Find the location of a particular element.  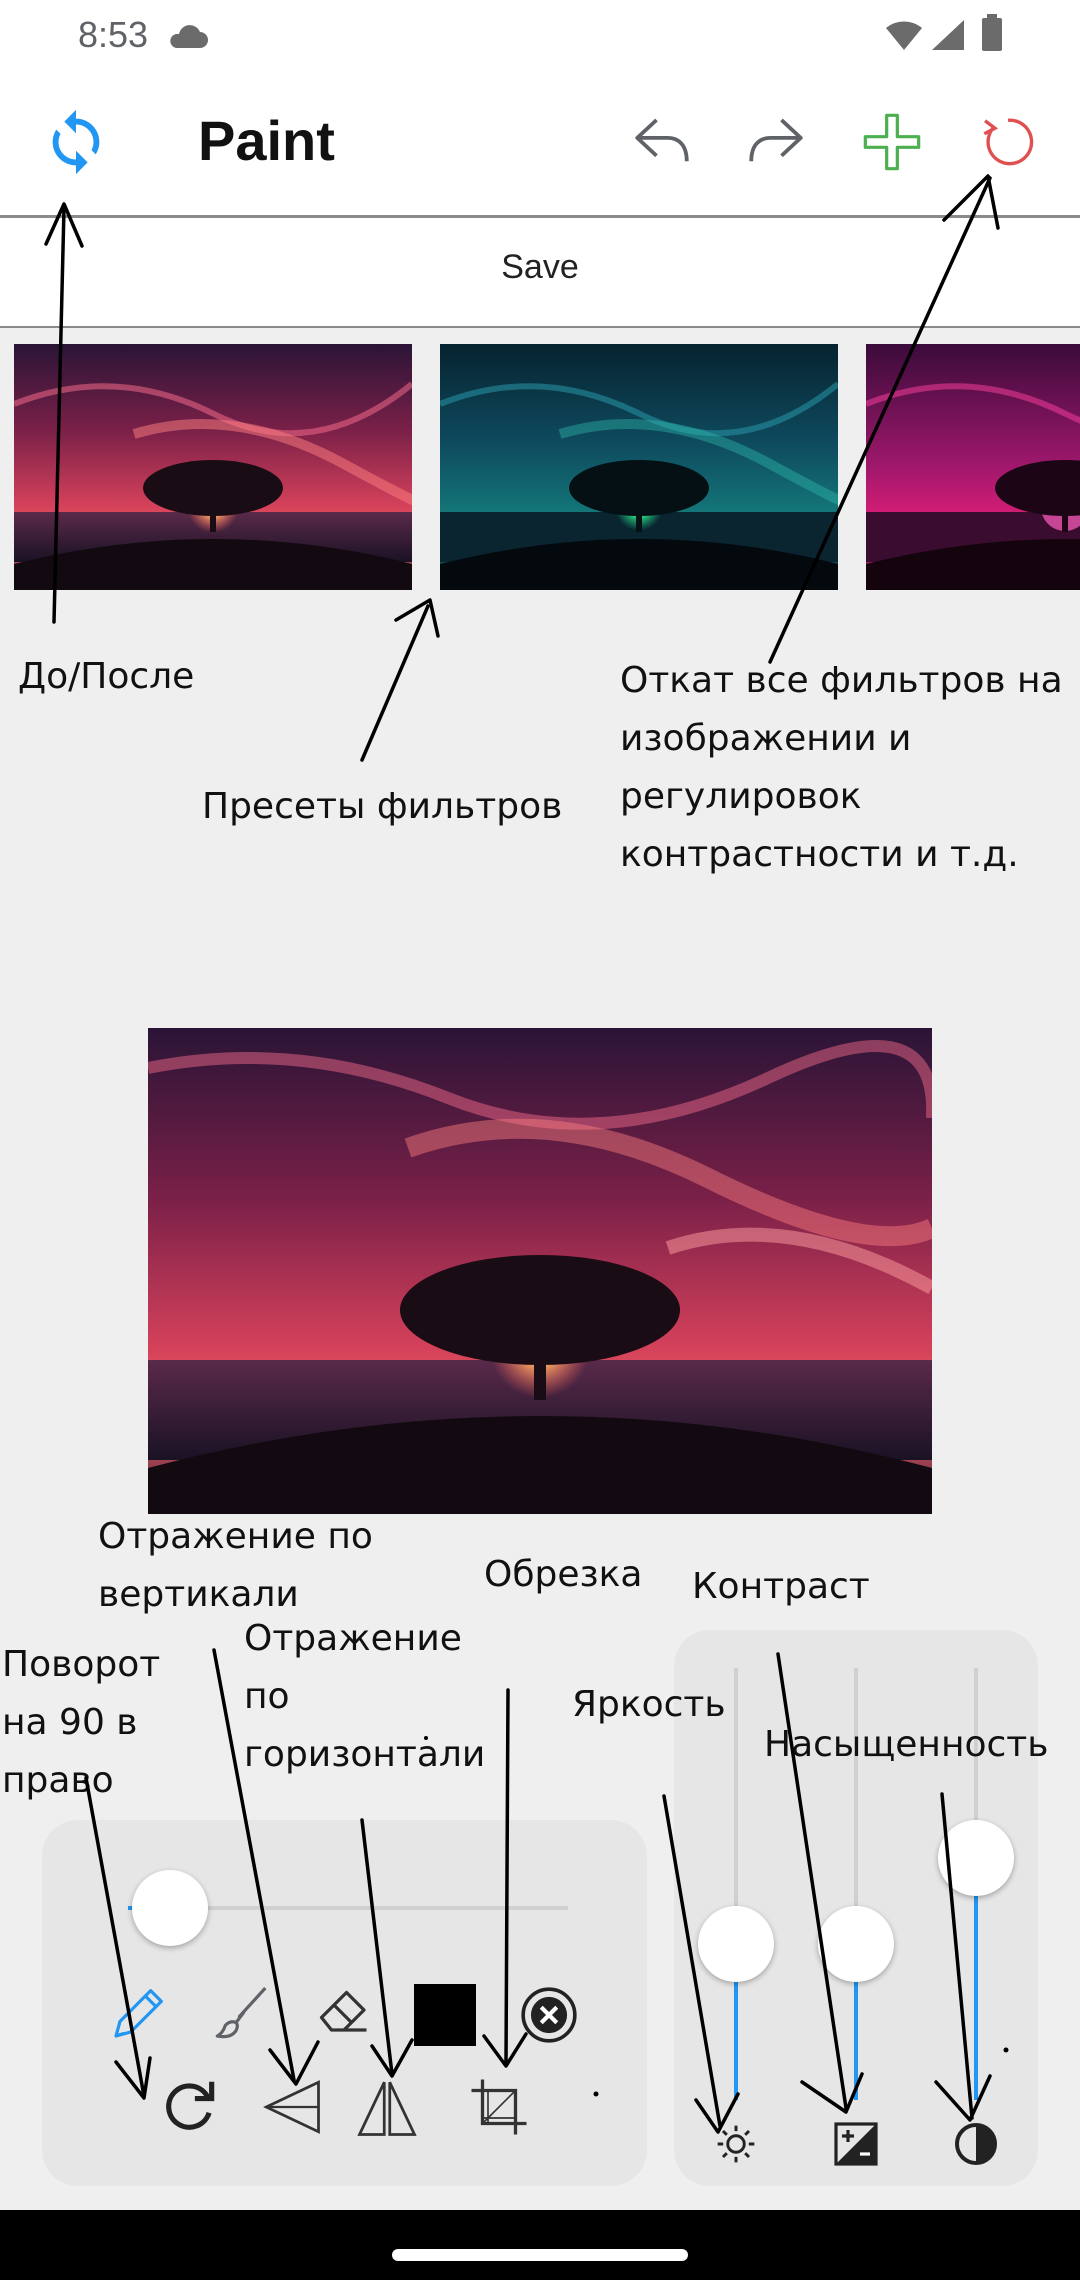

redo-button is located at coordinates (776, 142).